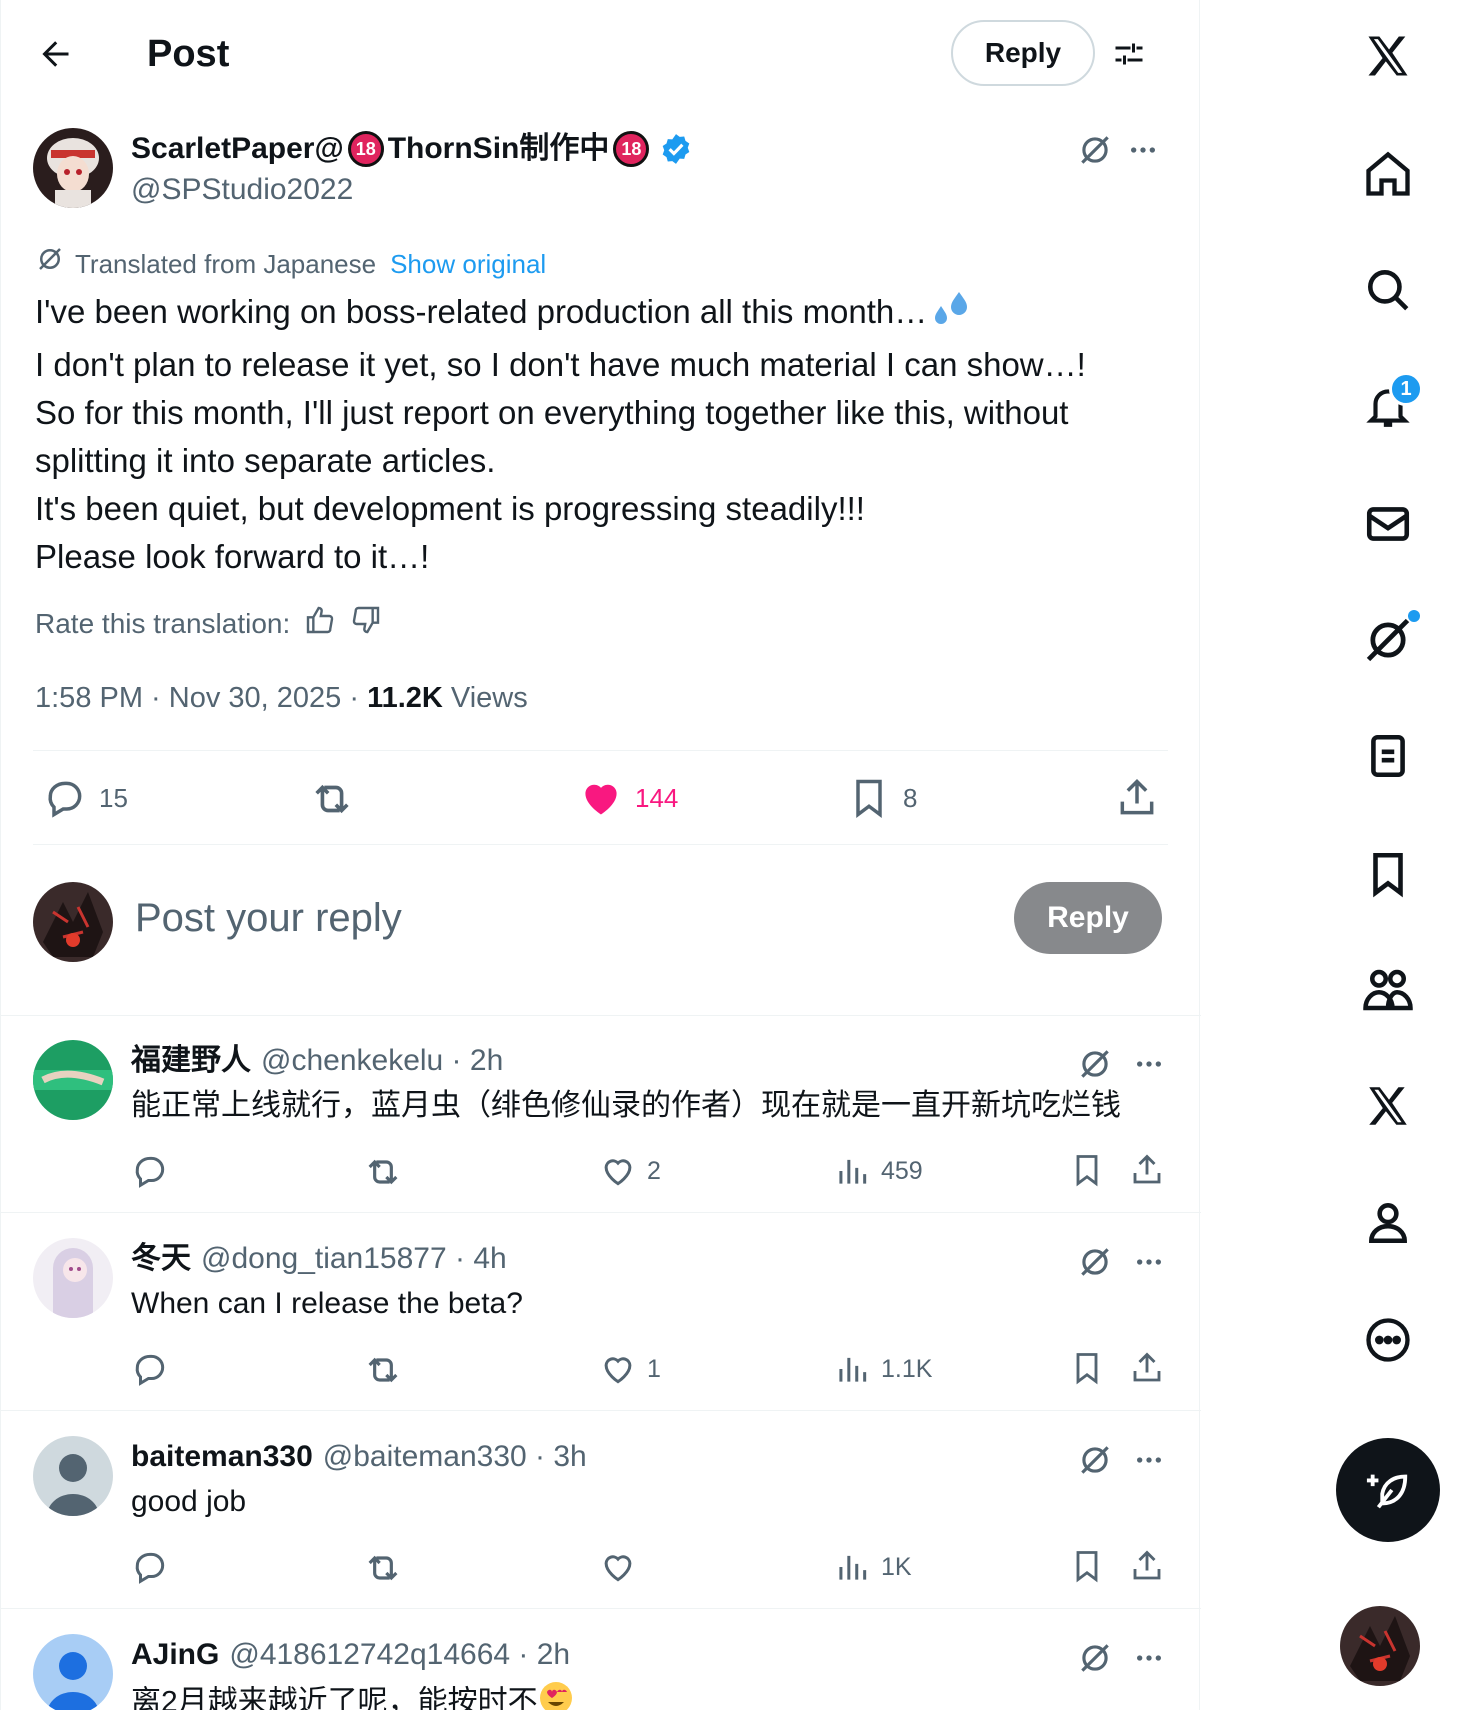 The height and width of the screenshot is (1710, 1476). What do you see at coordinates (1129, 54) in the screenshot?
I see `sliders-icon` at bounding box center [1129, 54].